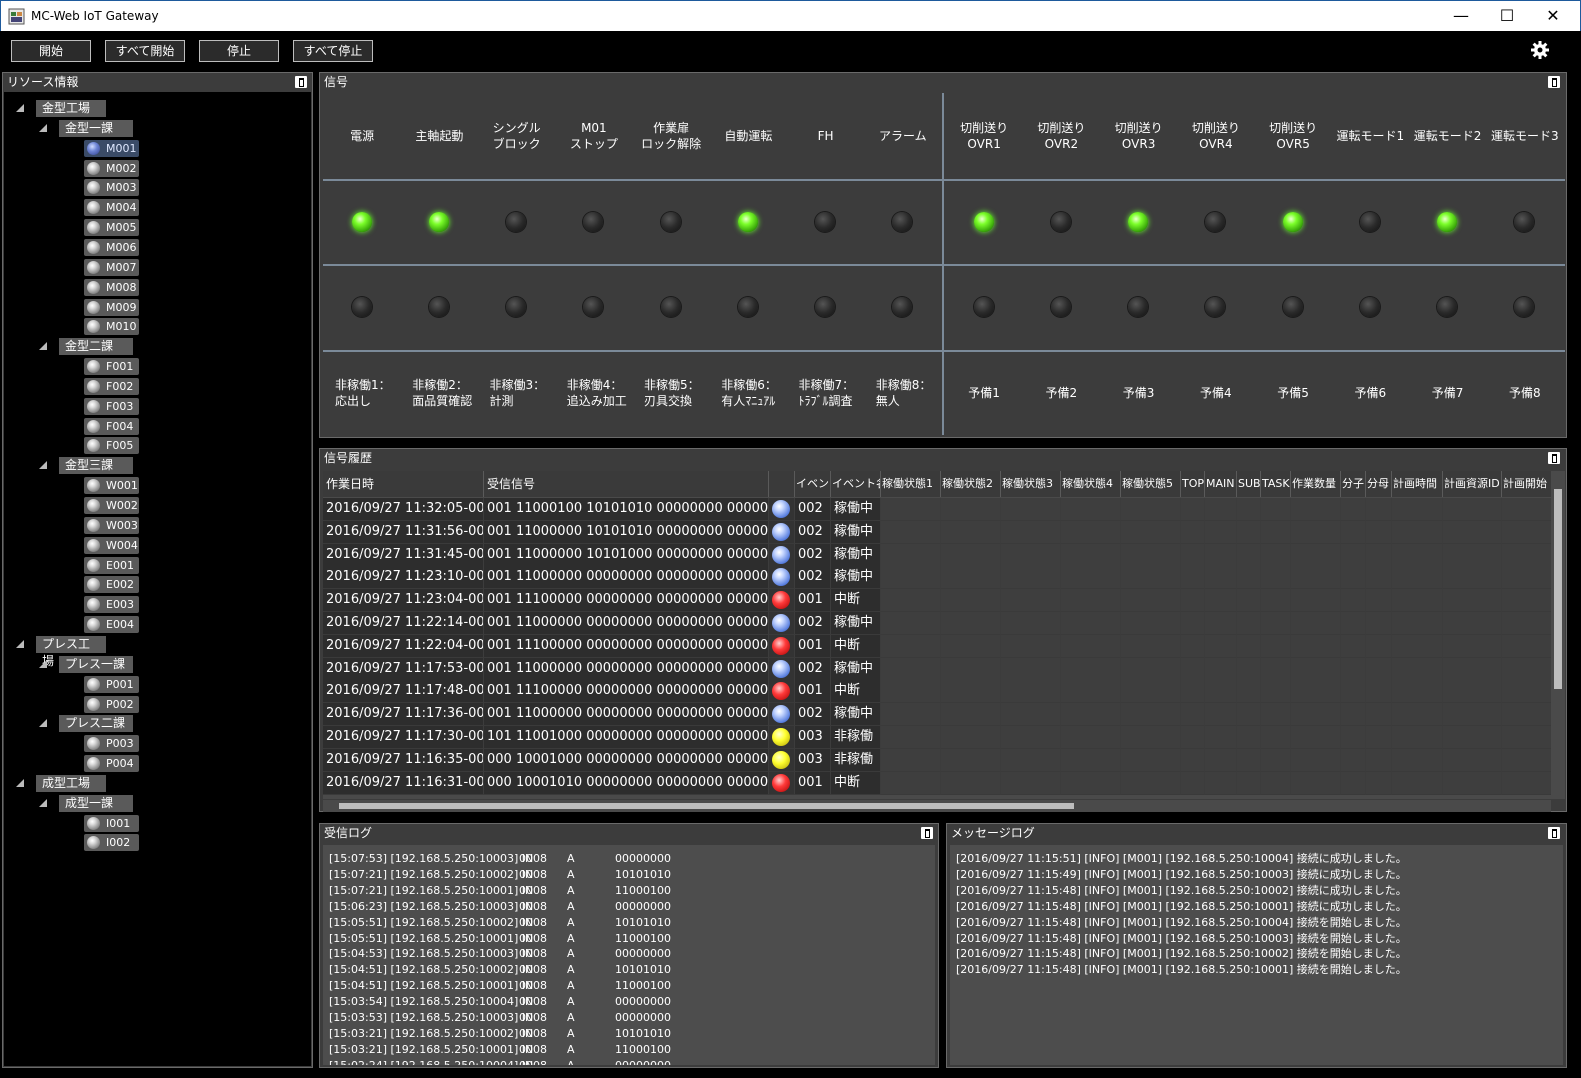 The height and width of the screenshot is (1078, 1581). I want to click on machine-node: P004, so click(111, 764).